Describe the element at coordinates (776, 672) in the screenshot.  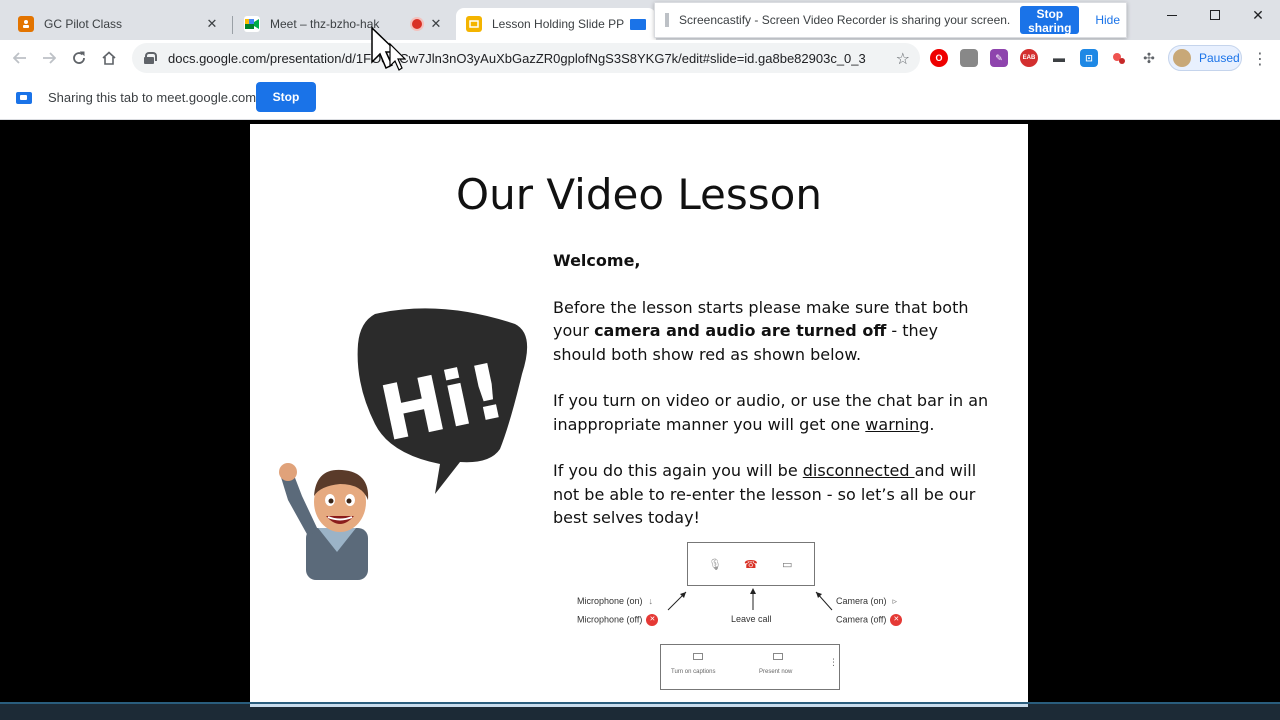
I see `present-label: Present now` at that location.